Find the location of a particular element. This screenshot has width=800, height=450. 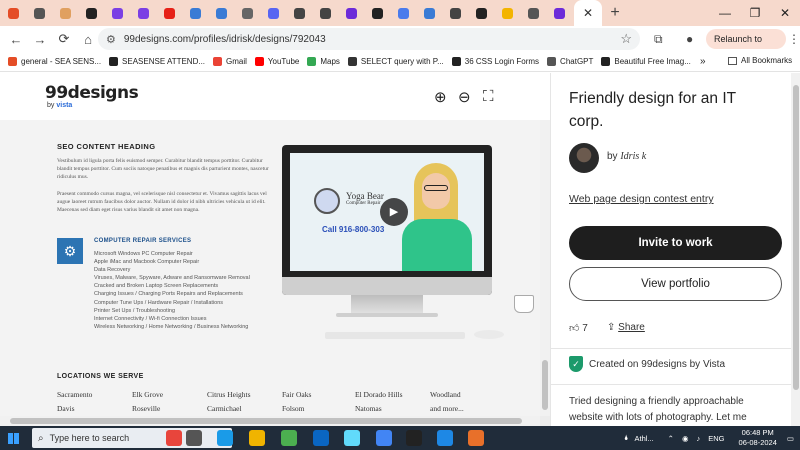

extensions-icon: ⧉ is located at coordinates (658, 39).